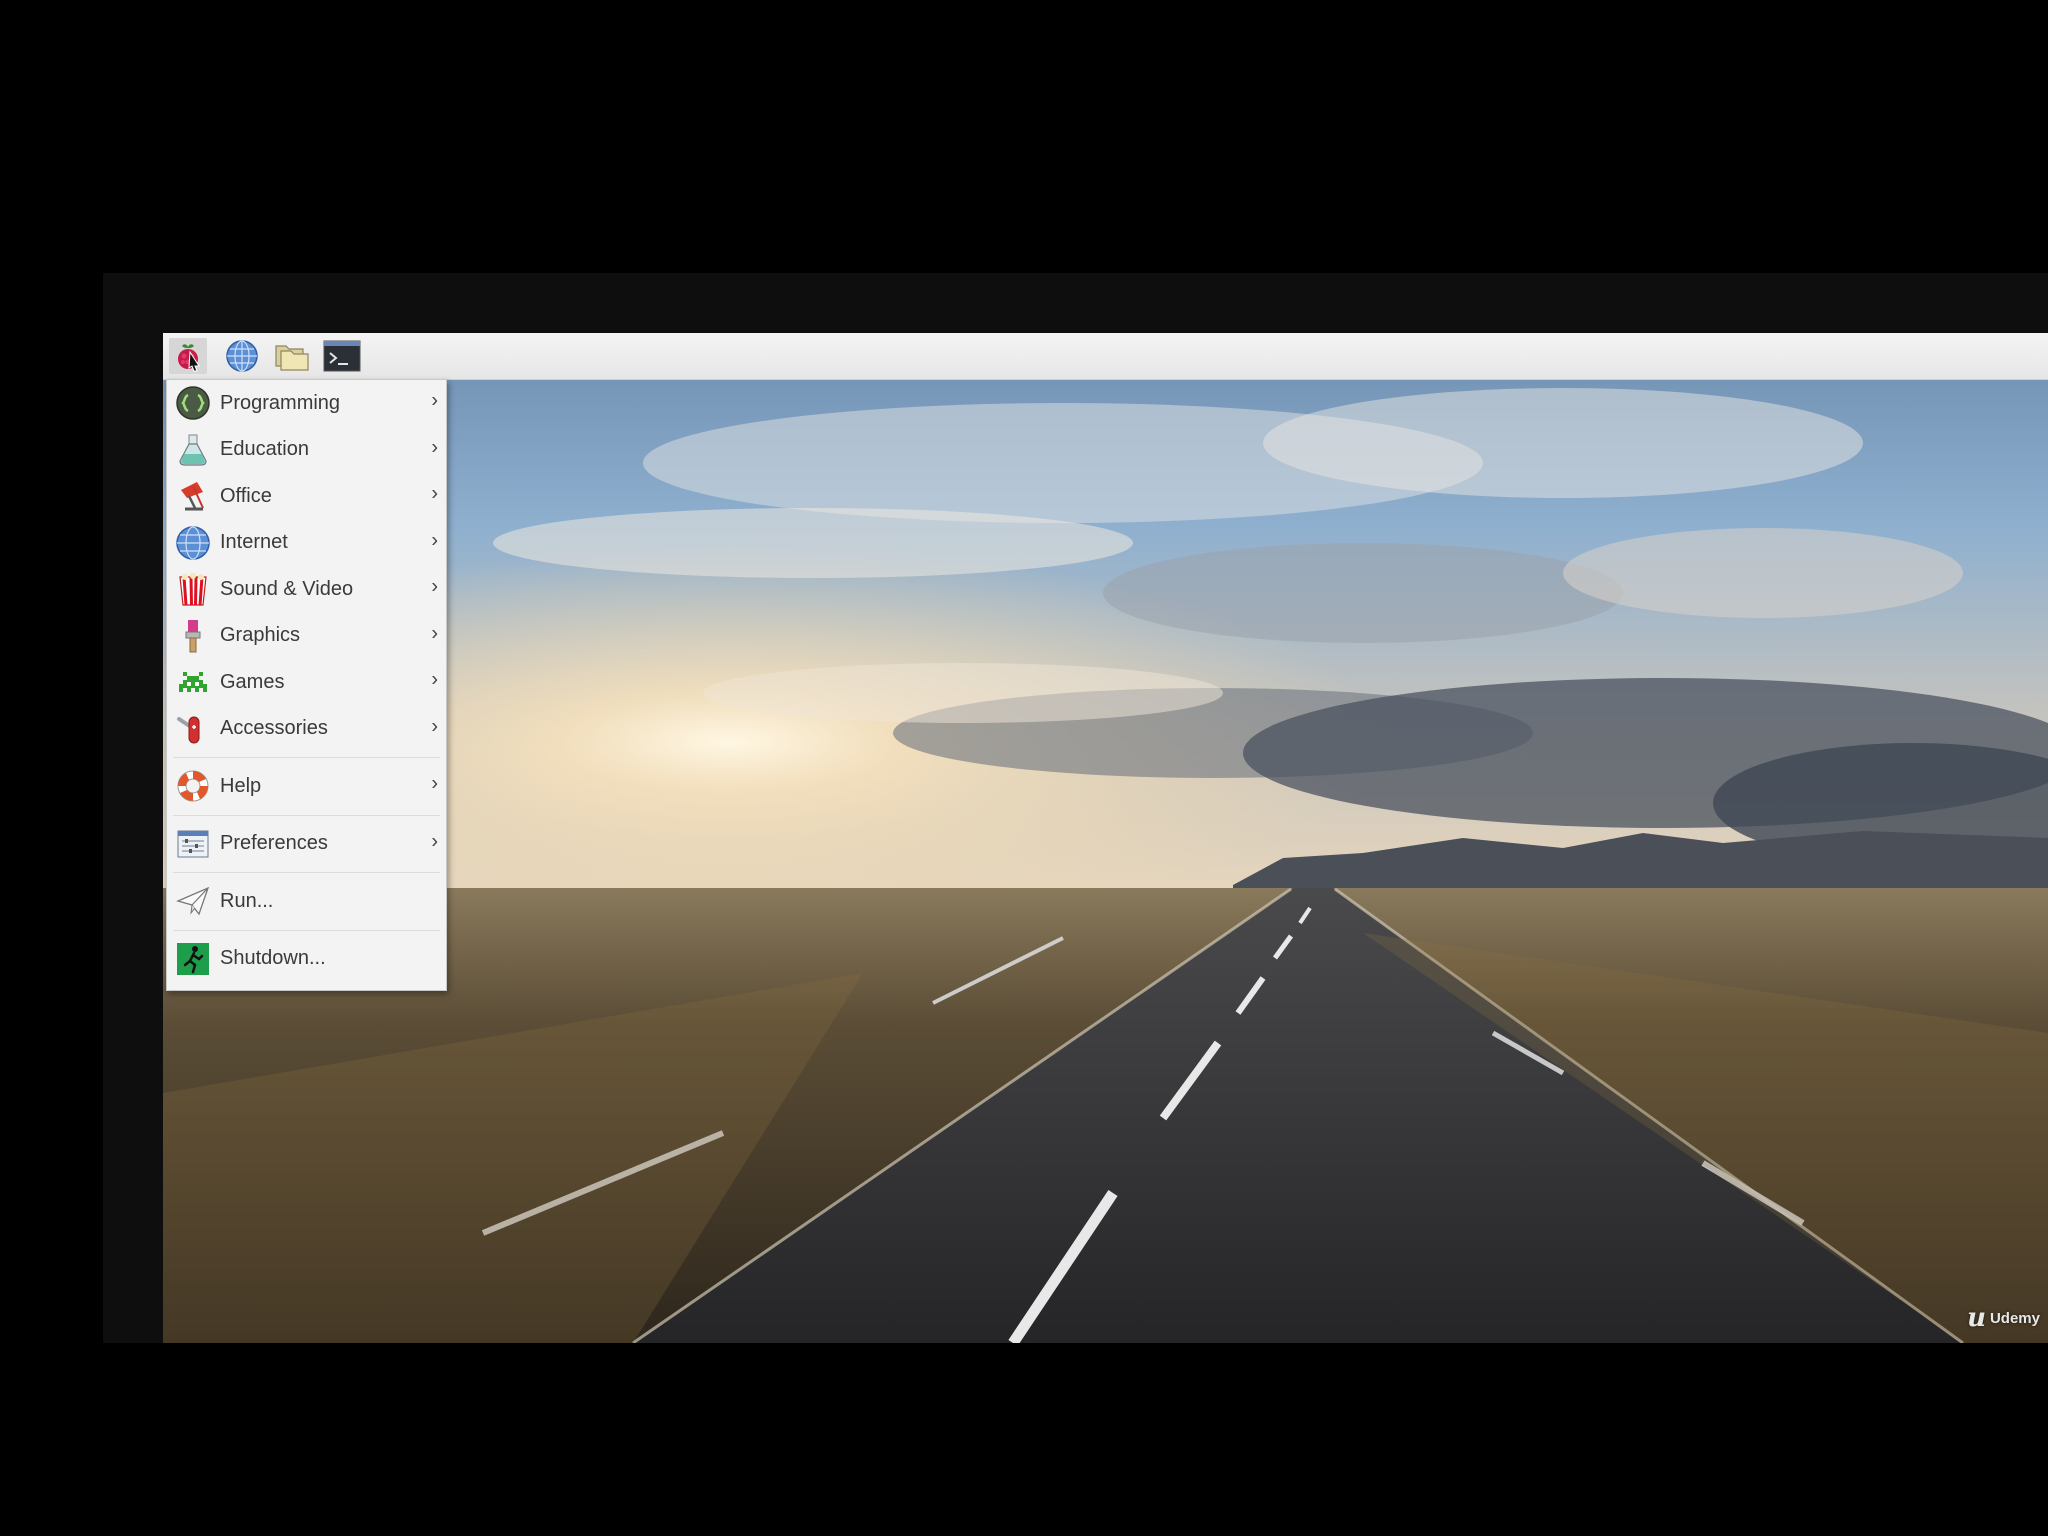  Describe the element at coordinates (193, 682) in the screenshot. I see `space-invader-icon` at that location.